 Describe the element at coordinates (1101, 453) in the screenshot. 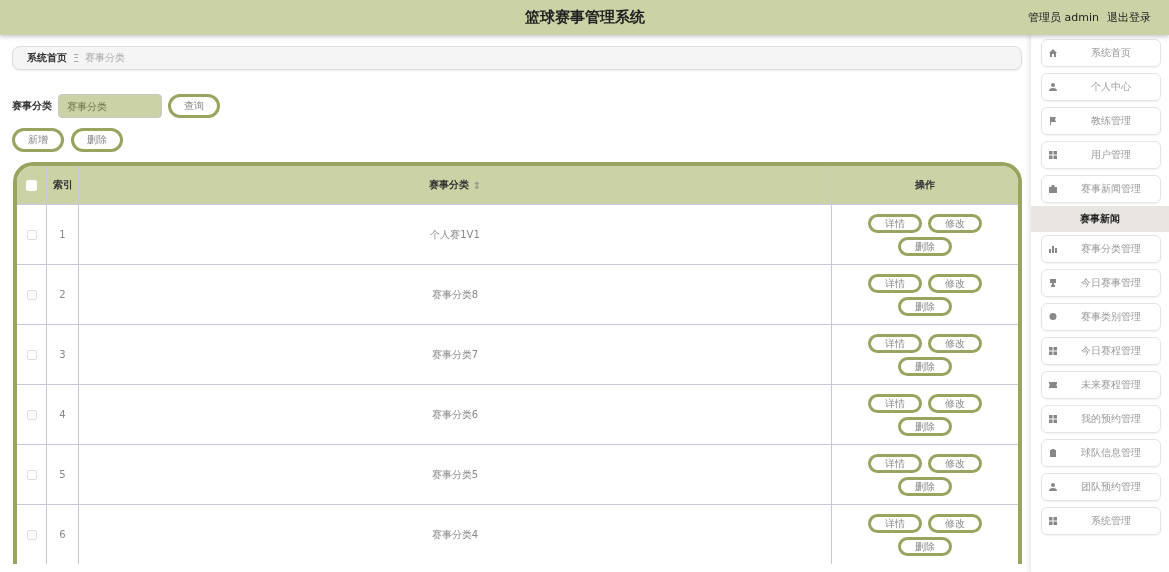

I see `sidebar-item: 球队信息管理` at that location.